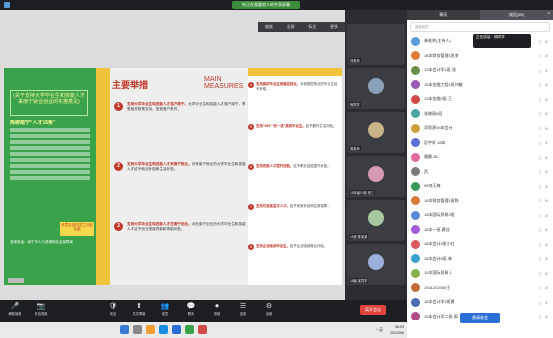  I want to click on system-tray: ^ 英, so click(379, 330).